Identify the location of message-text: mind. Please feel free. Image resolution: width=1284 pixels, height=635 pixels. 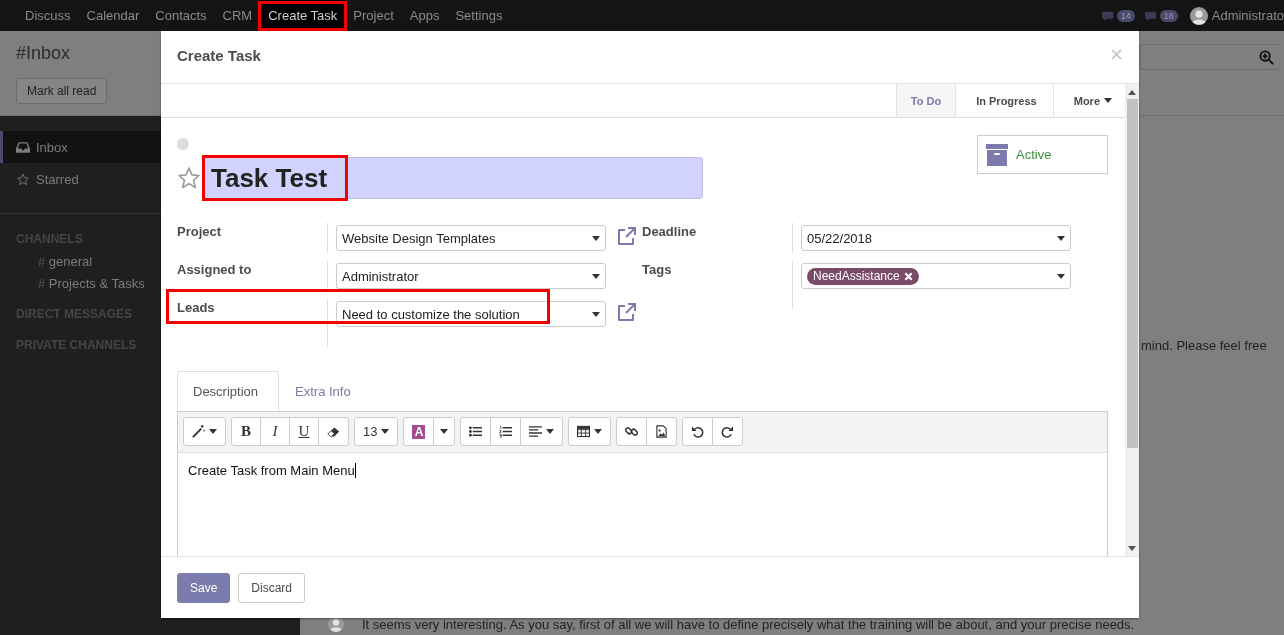
(1204, 345).